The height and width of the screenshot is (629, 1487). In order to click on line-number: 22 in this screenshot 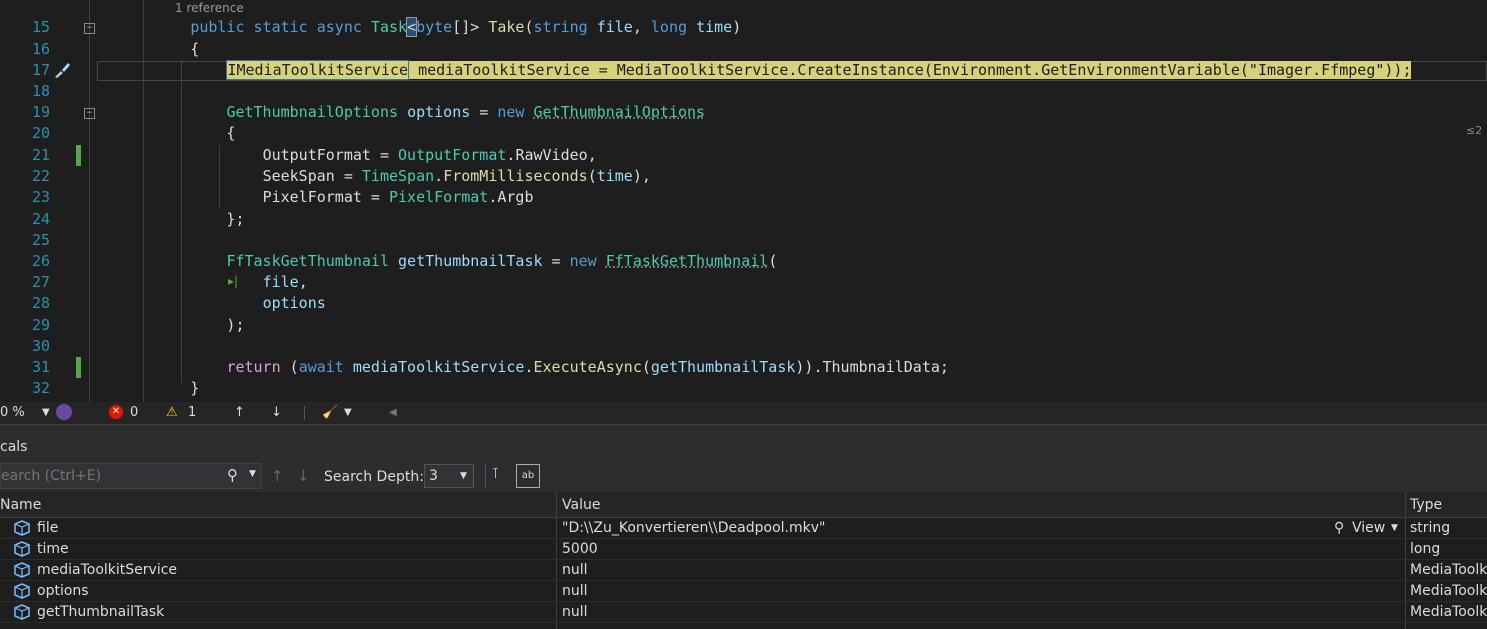, I will do `click(40, 176)`.